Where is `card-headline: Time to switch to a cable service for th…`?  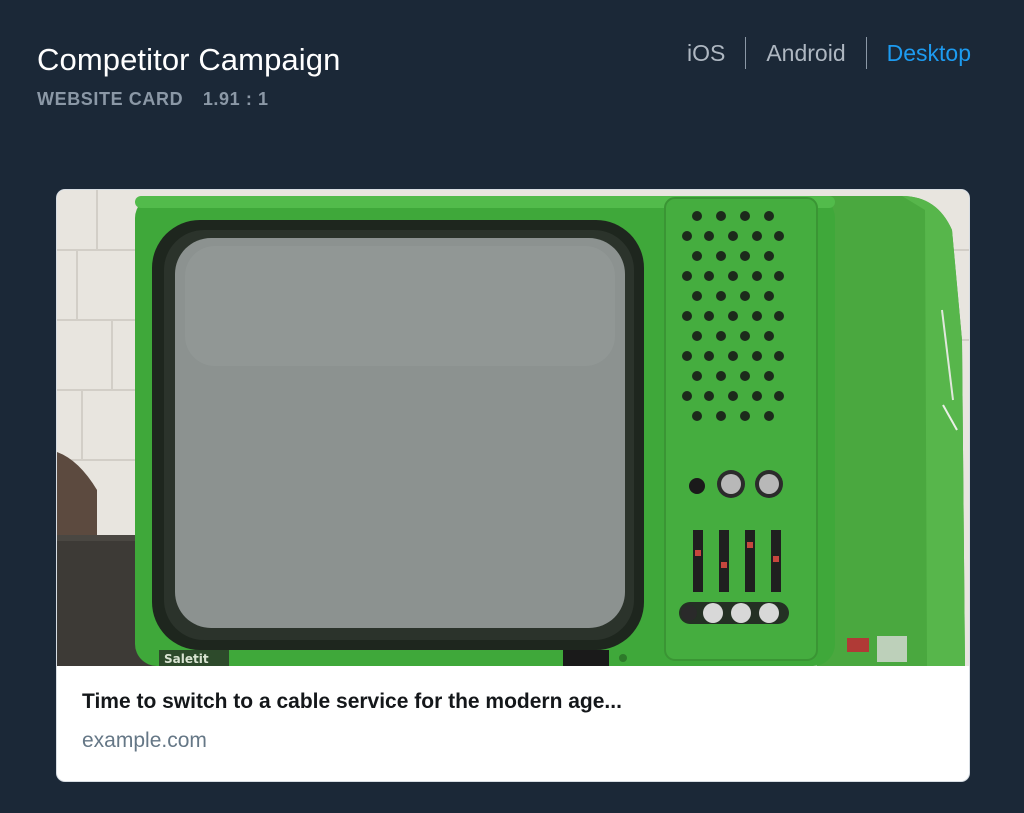
card-headline: Time to switch to a cable service for th… is located at coordinates (352, 701).